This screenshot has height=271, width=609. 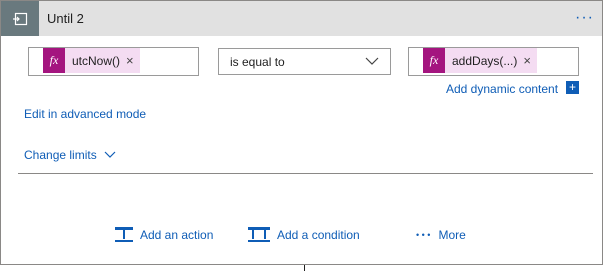 I want to click on operator-dropdown: is equal to, so click(x=304, y=61).